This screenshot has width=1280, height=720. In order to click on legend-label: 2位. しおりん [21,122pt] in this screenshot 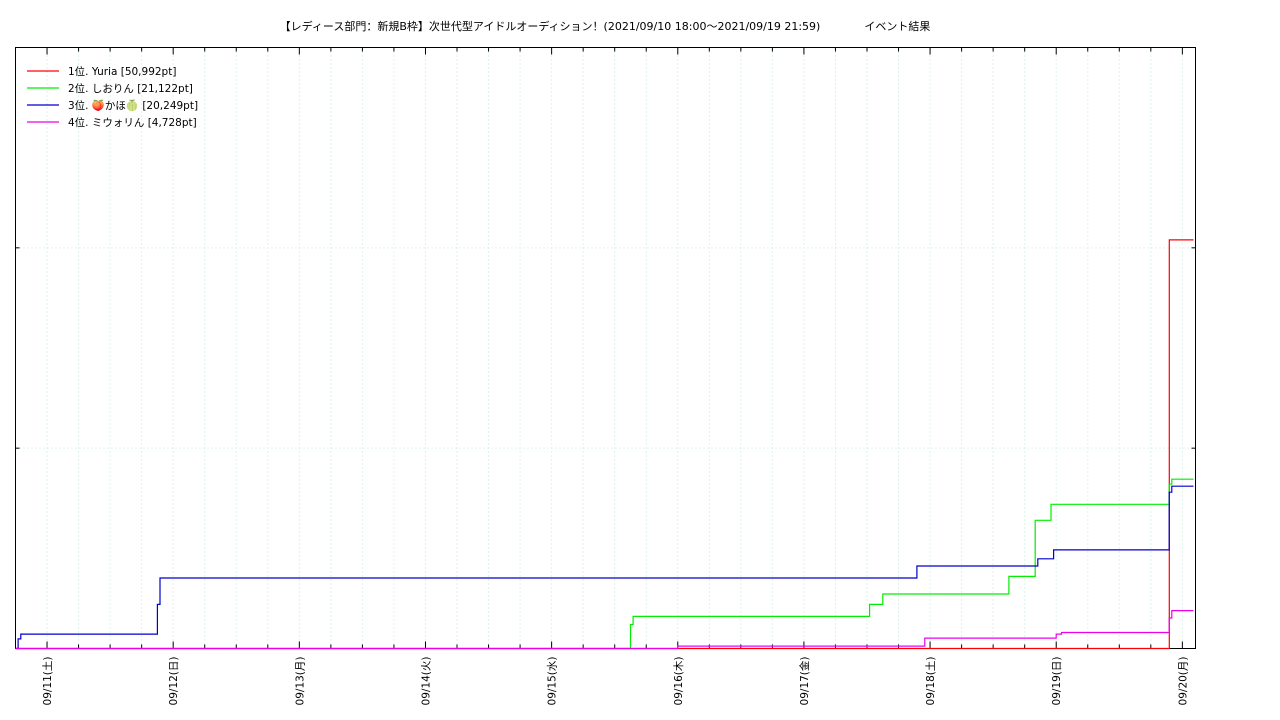, I will do `click(130, 88)`.